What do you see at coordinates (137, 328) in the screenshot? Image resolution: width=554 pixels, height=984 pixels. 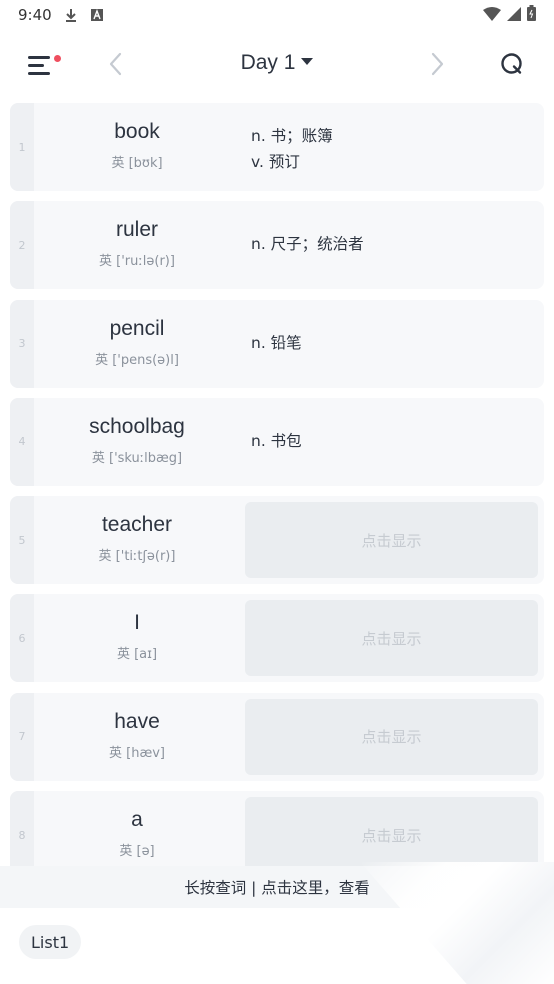 I see `word-text: pencil` at bounding box center [137, 328].